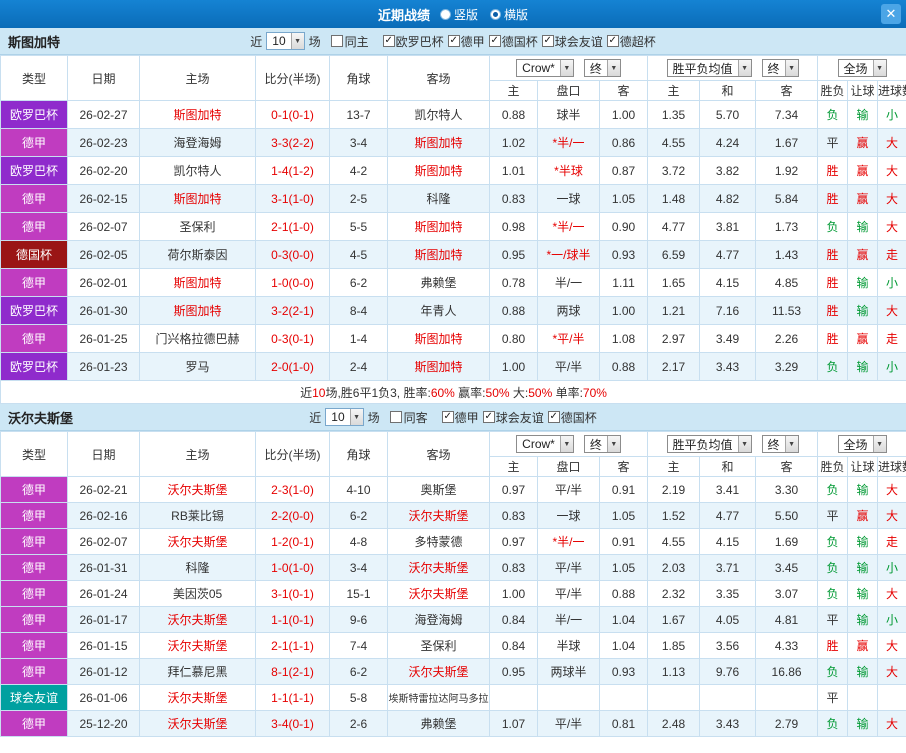  What do you see at coordinates (787, 170) in the screenshot?
I see `avg-away: 1.92` at bounding box center [787, 170].